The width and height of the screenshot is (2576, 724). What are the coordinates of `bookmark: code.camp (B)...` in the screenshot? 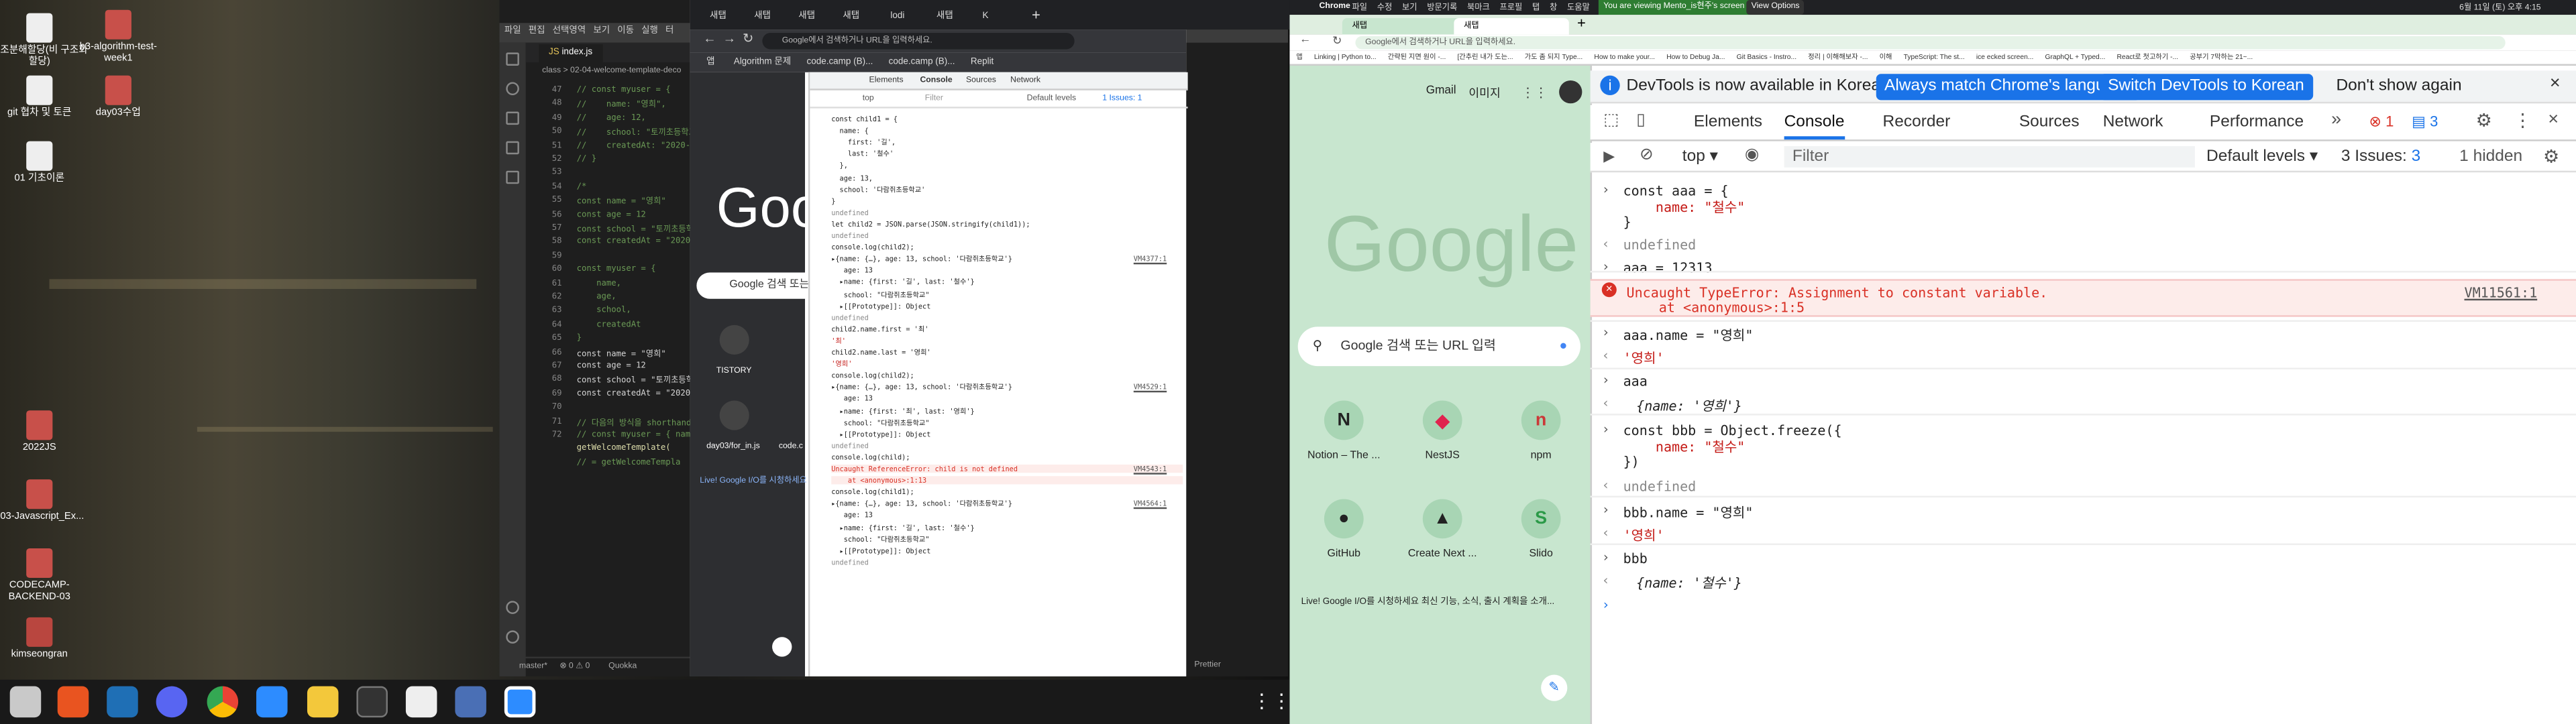 It's located at (839, 63).